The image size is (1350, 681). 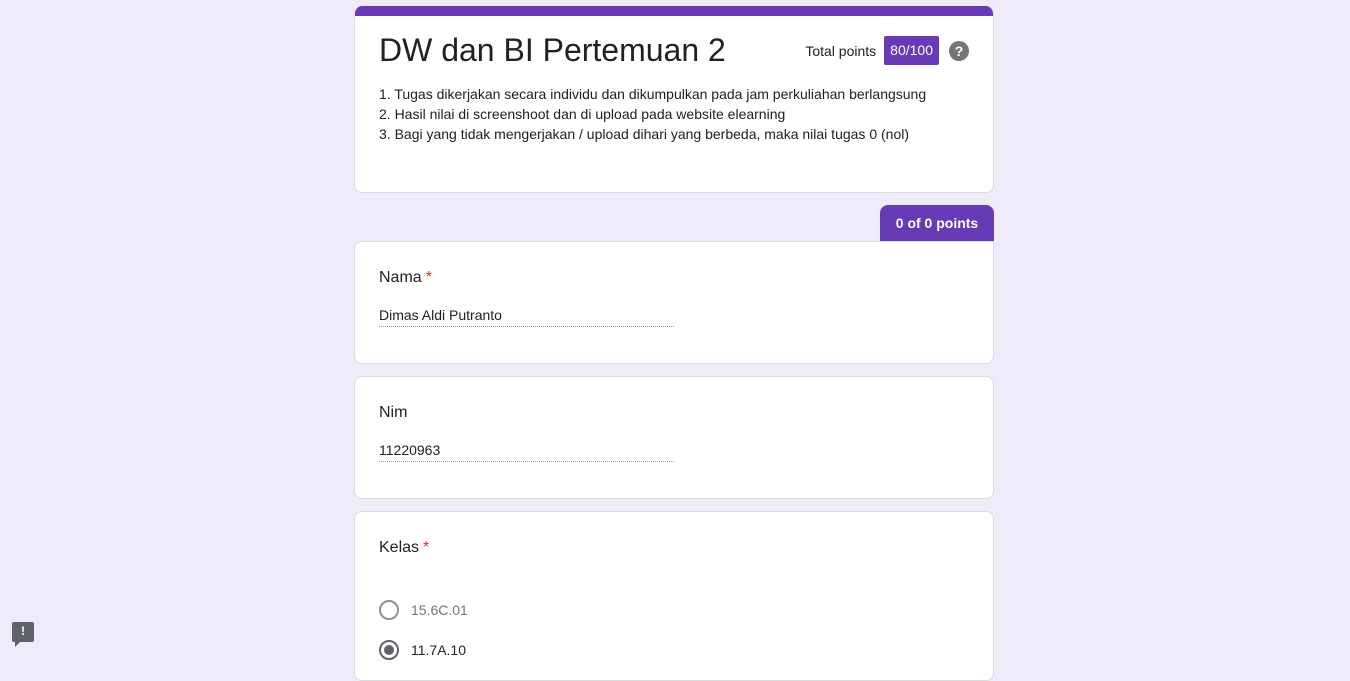 What do you see at coordinates (911, 50) in the screenshot?
I see `score-badge: 80/100` at bounding box center [911, 50].